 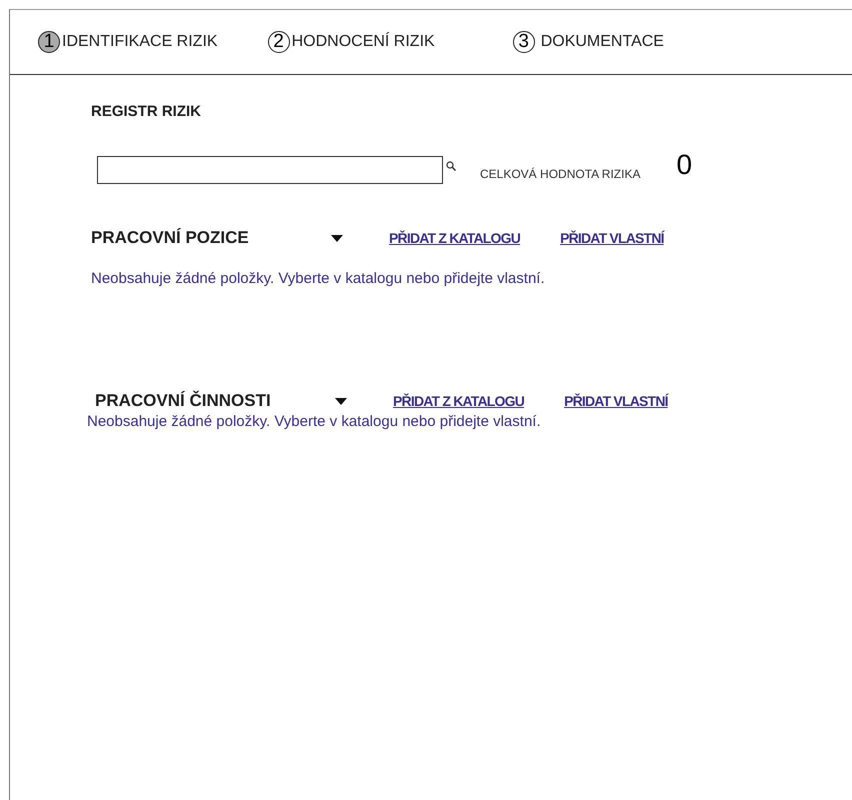 What do you see at coordinates (140, 42) in the screenshot?
I see `step-label: IDENTIFIKACE RIZIK` at bounding box center [140, 42].